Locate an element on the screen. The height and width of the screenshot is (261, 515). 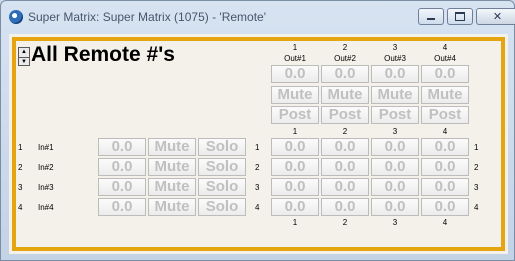
output-name: Out#1 is located at coordinates (295, 58).